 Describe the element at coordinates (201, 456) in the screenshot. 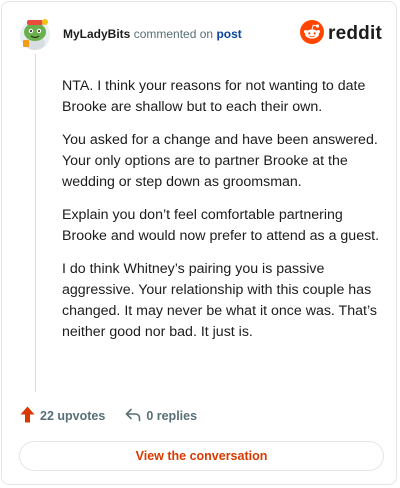

I see `view-conversation-button: View the conversation` at that location.